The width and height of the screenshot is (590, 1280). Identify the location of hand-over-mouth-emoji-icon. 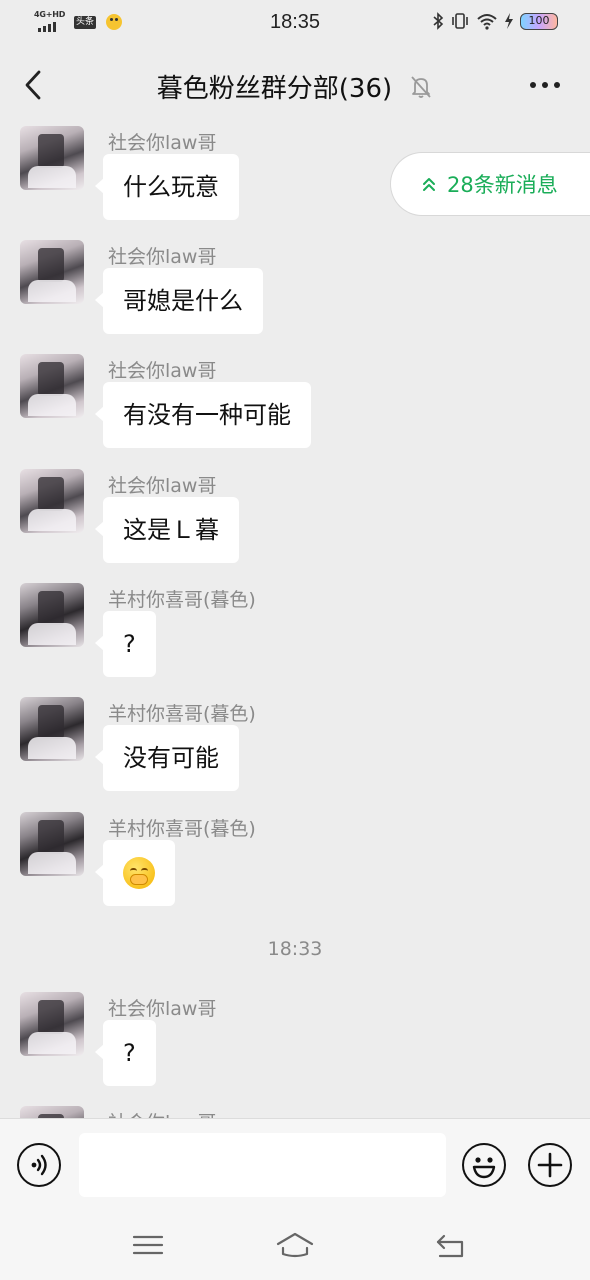
(139, 873).